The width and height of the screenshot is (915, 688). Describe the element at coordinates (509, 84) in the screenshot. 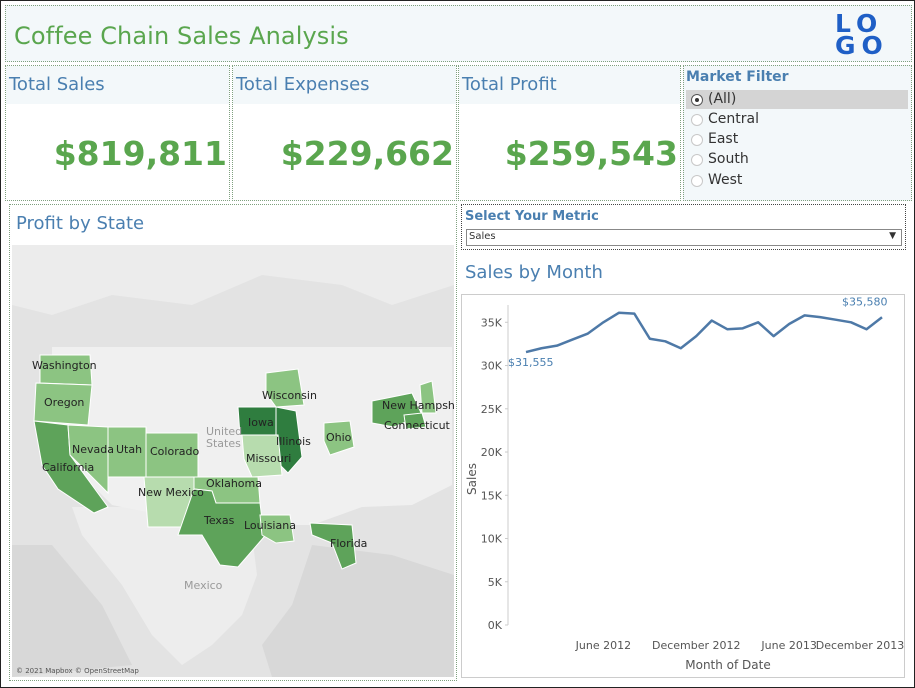

I see `kpi-label: Total Profit` at that location.